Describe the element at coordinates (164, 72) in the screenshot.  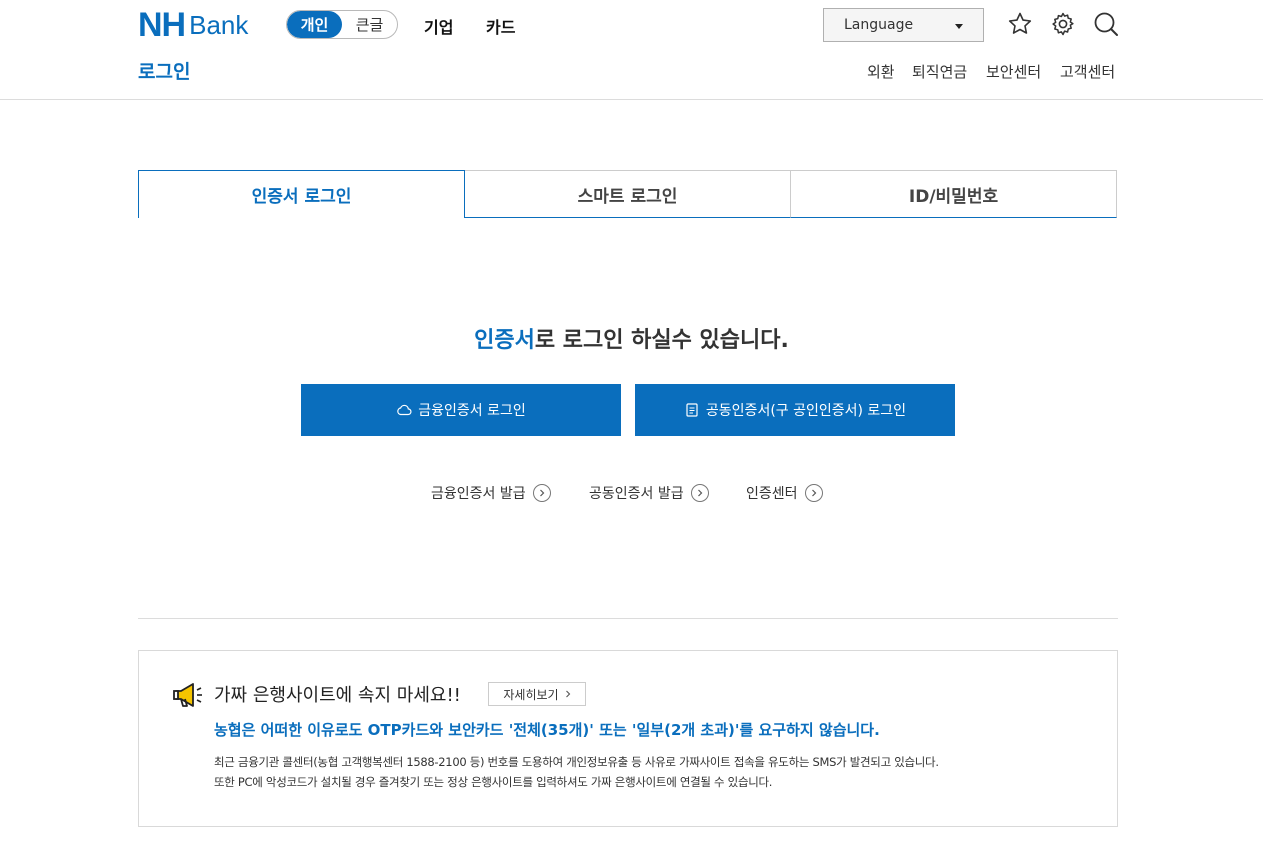
I see `page-title: 로그인` at that location.